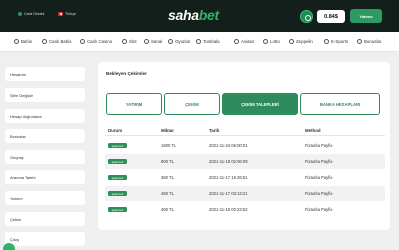  Describe the element at coordinates (124, 41) in the screenshot. I see `slot-icon` at that location.